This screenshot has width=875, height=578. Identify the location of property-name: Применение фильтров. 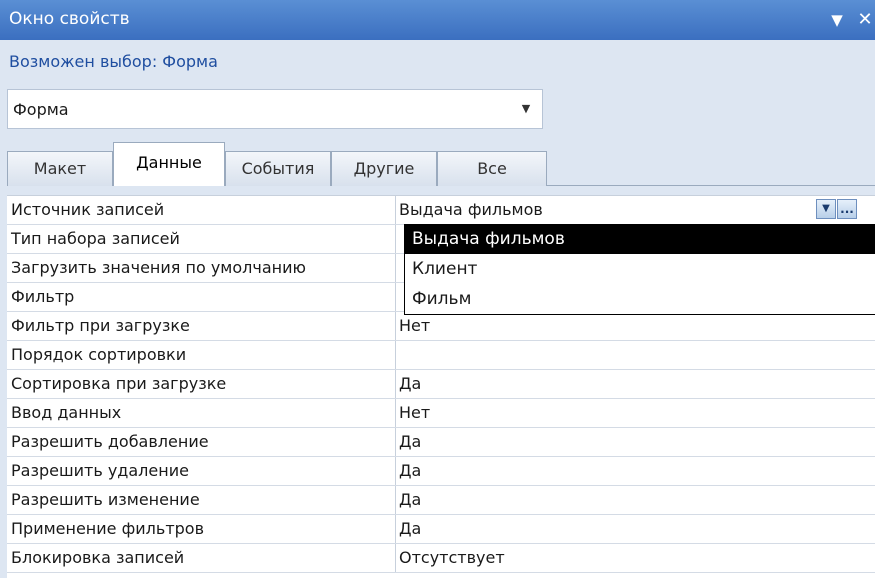
(201, 529).